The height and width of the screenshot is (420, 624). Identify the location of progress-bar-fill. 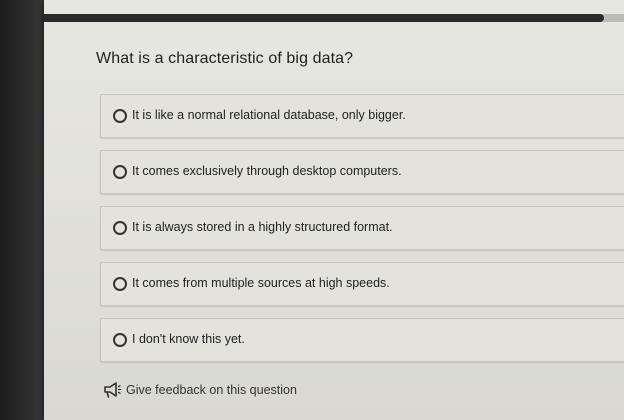
(324, 18).